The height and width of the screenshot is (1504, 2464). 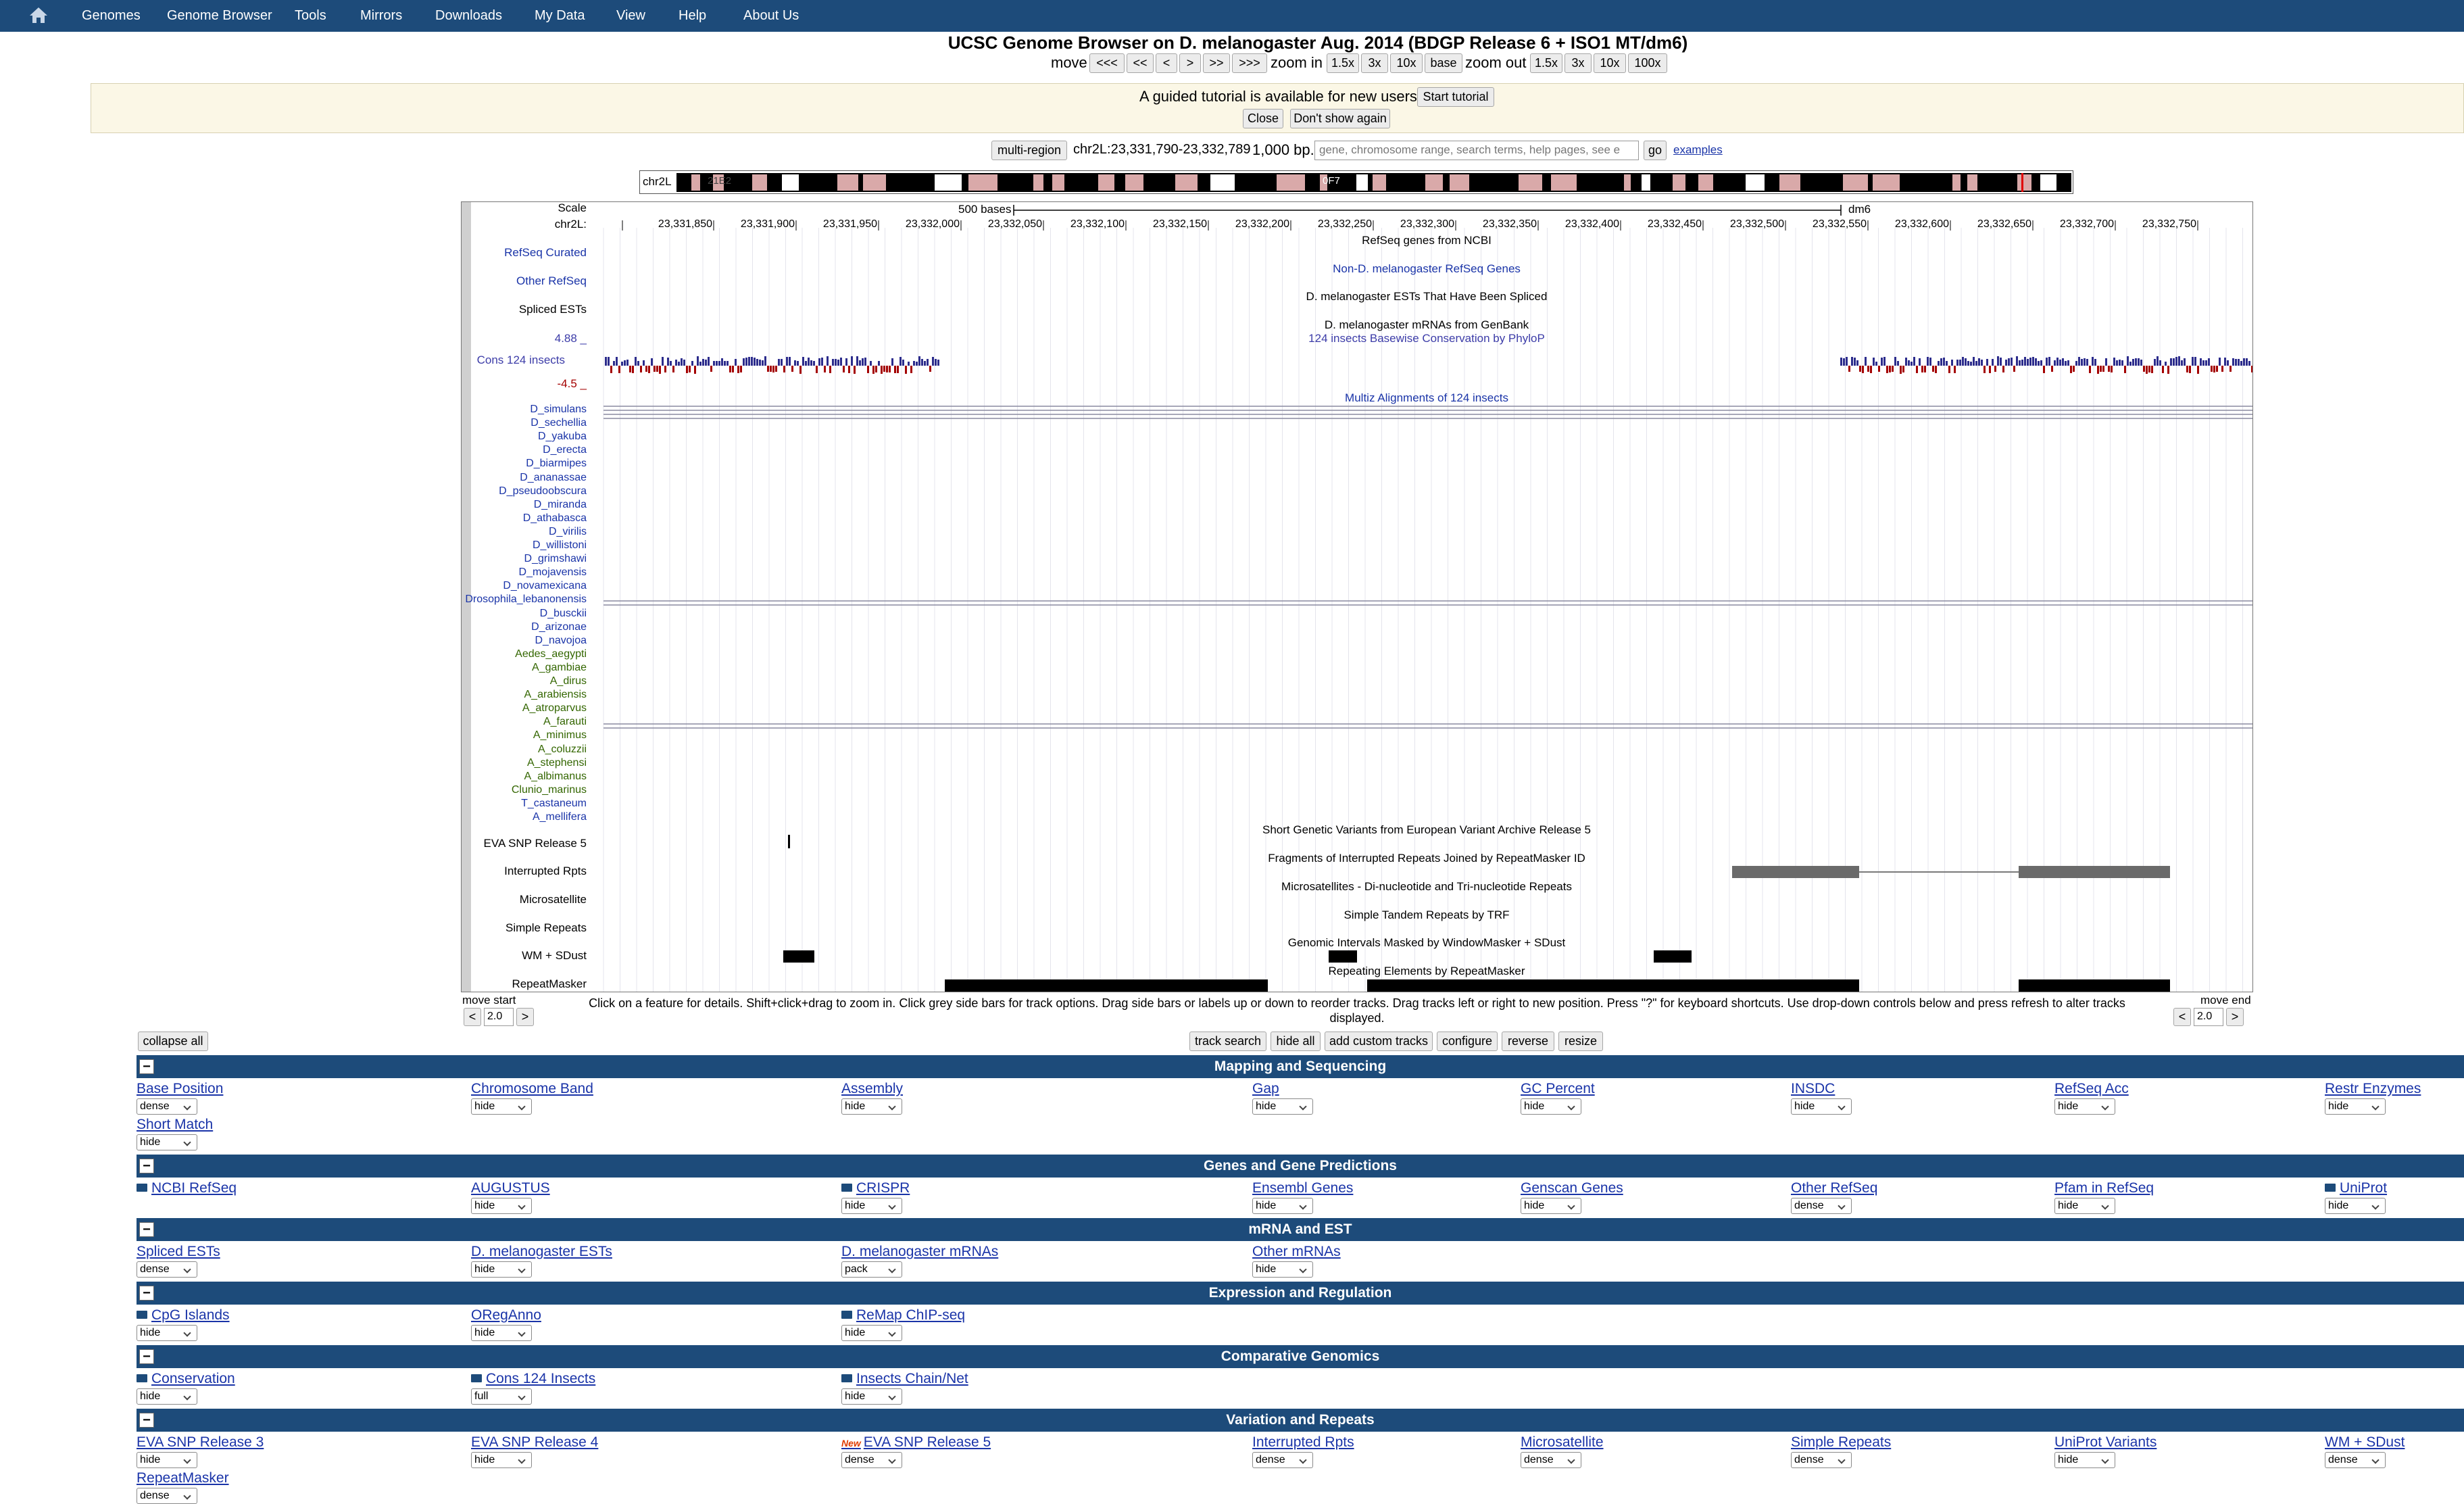 I want to click on track-config-link: Ensembl Genes, so click(x=1302, y=1188).